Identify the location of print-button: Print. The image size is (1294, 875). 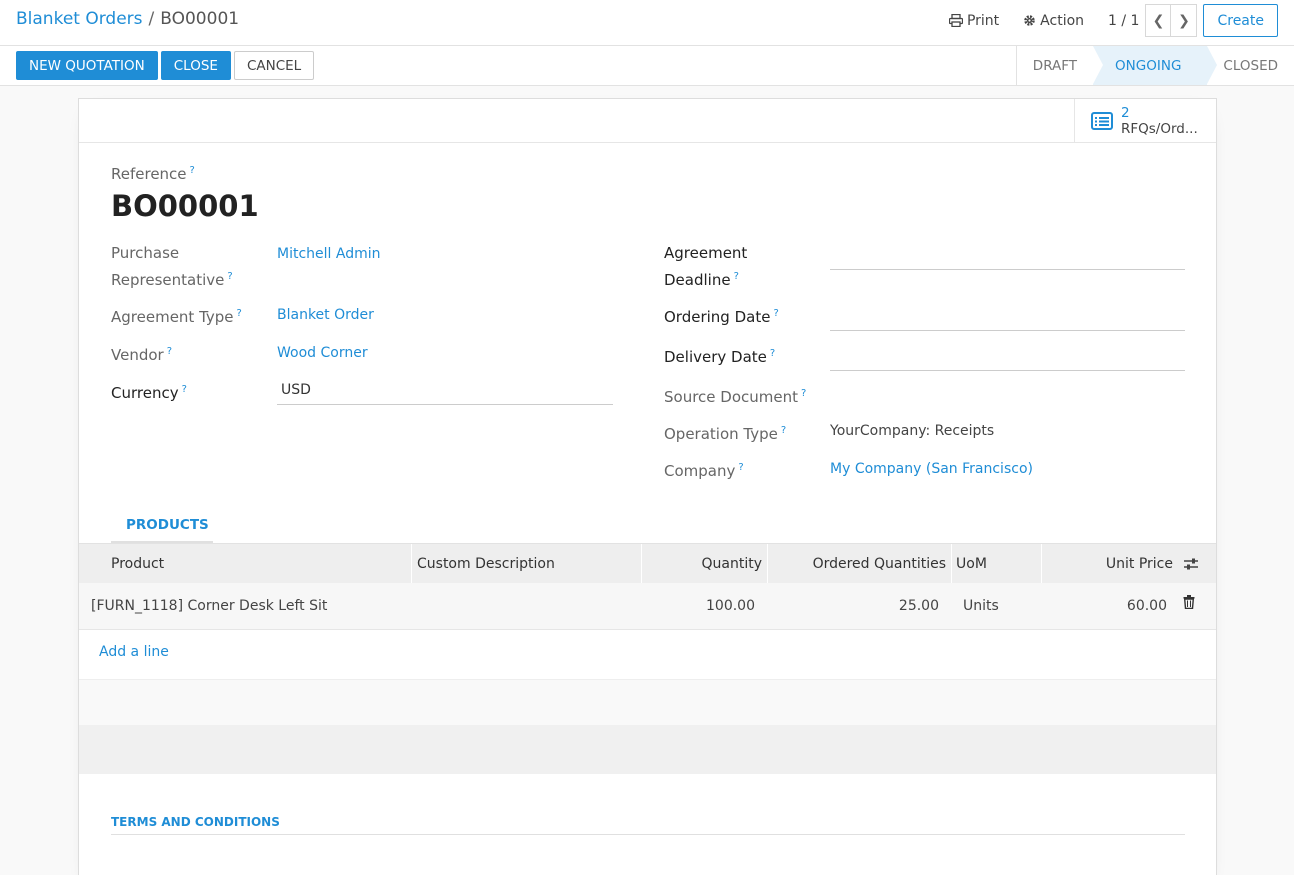
(974, 20).